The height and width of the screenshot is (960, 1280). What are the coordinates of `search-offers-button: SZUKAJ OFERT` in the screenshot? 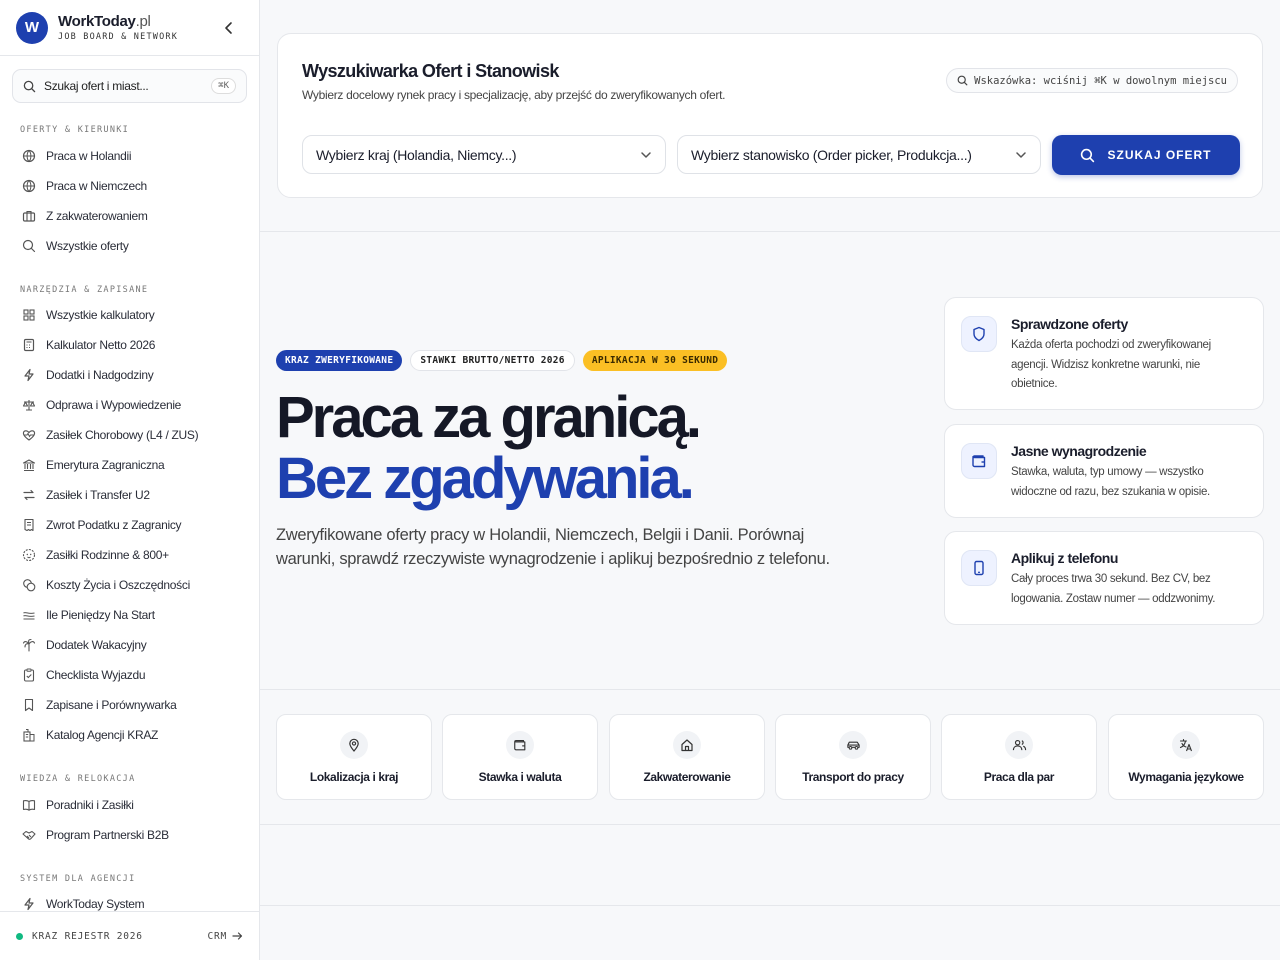 It's located at (1146, 155).